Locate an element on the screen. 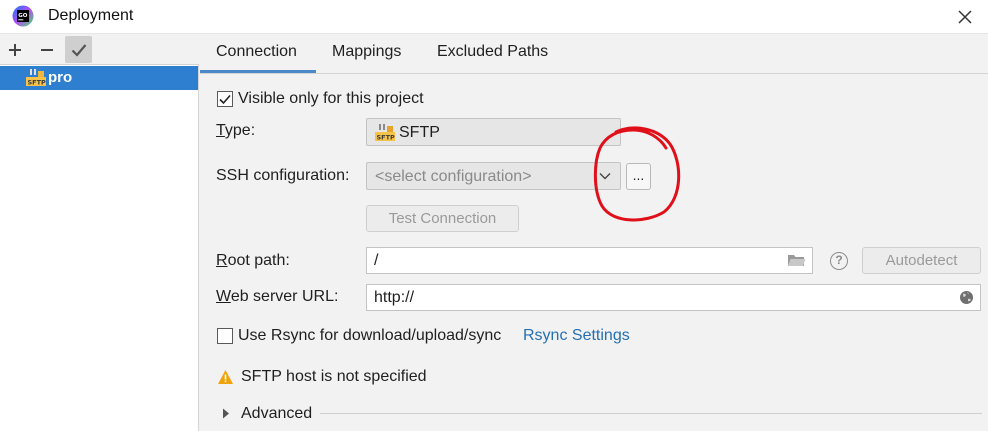  svg-text: GO is located at coordinates (23, 16).